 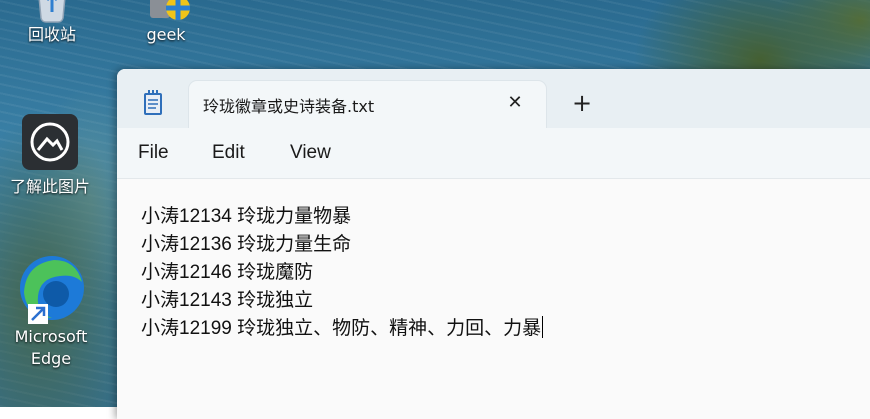 I want to click on title-bar: 玲珑徽章或史诗装备.txt ✕ +, so click(x=493, y=98).